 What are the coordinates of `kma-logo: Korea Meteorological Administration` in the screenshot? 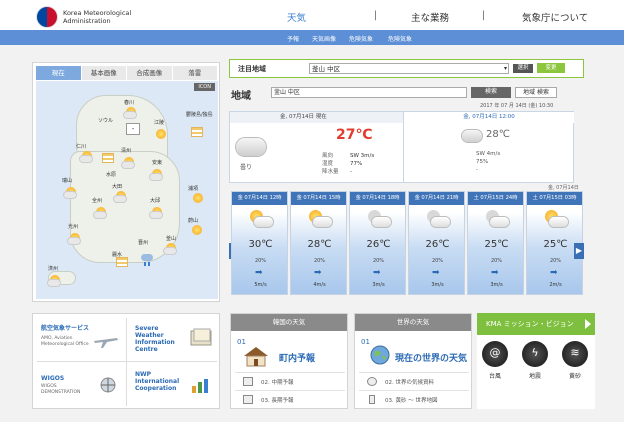 It's located at (83, 17).